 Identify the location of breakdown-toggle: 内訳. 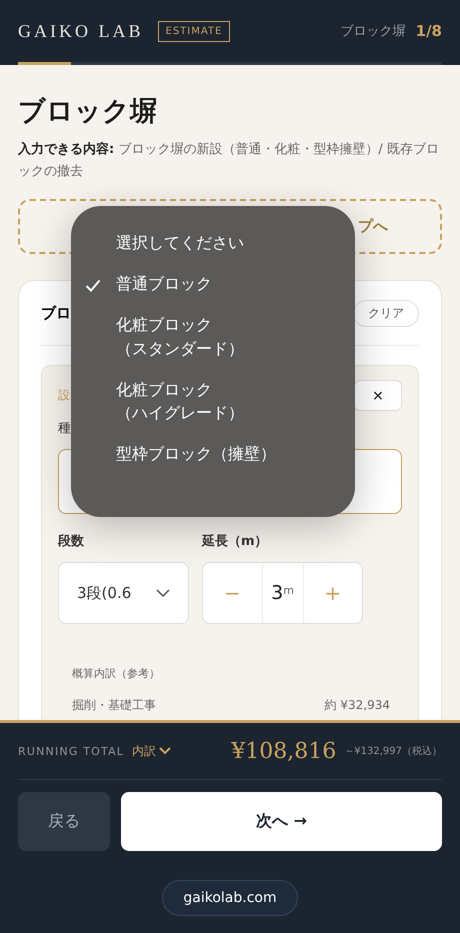
(152, 751).